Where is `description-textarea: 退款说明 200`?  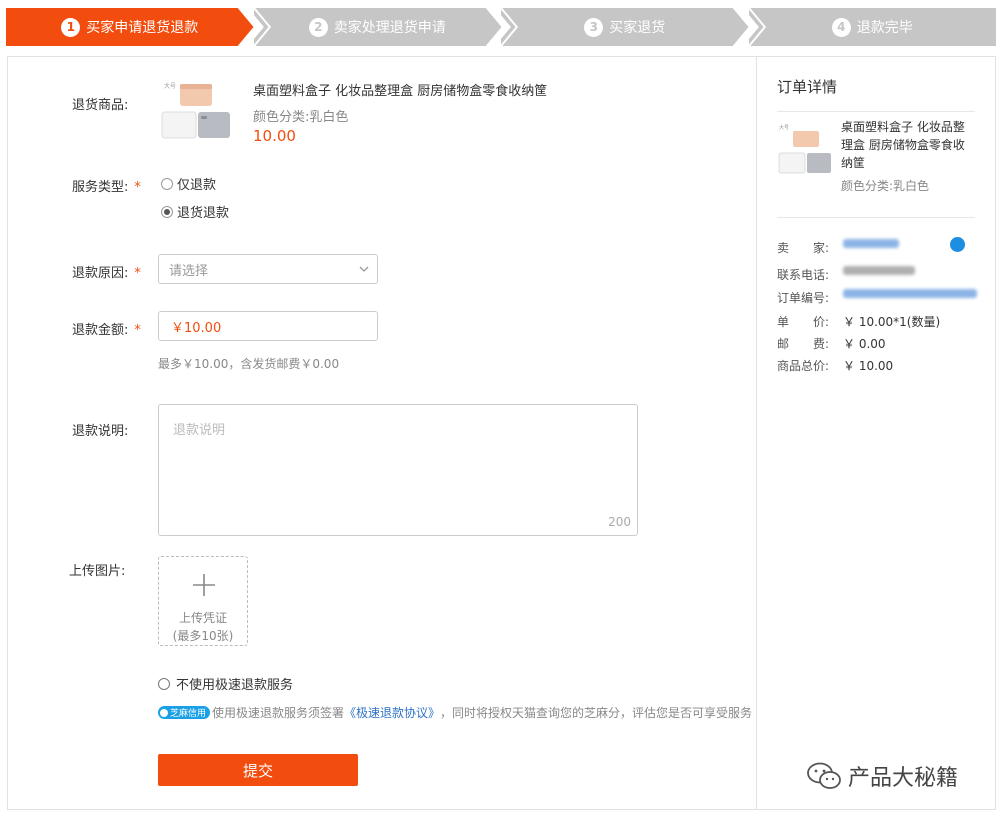
description-textarea: 退款说明 200 is located at coordinates (398, 470).